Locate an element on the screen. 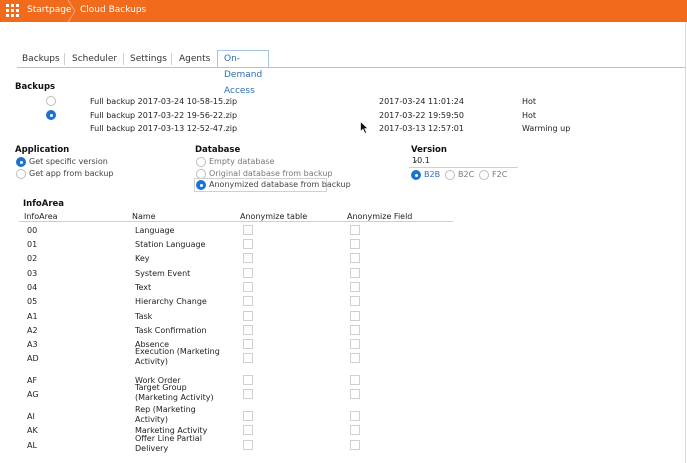 The image size is (687, 463). infoarea-name: Rep (Marketing Activity) is located at coordinates (165, 414).